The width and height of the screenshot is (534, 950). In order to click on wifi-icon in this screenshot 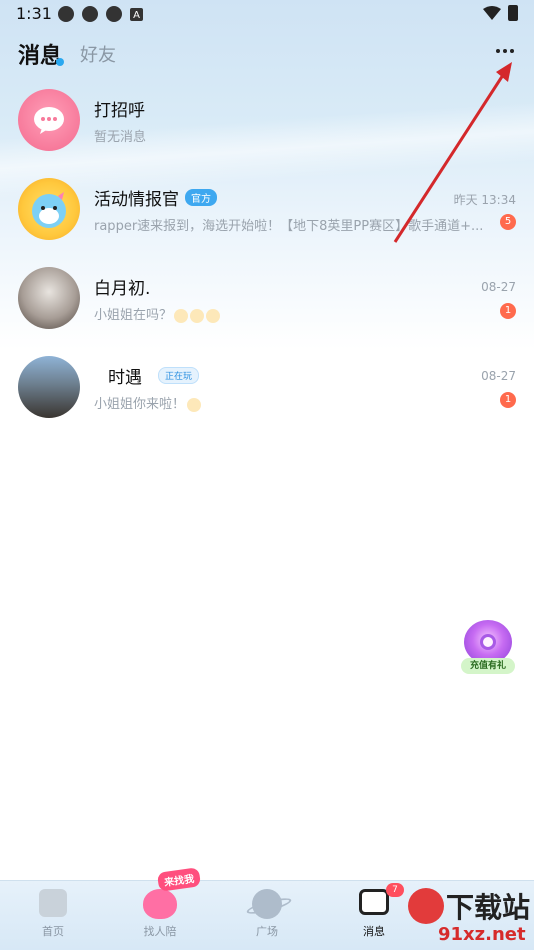, I will do `click(492, 13)`.